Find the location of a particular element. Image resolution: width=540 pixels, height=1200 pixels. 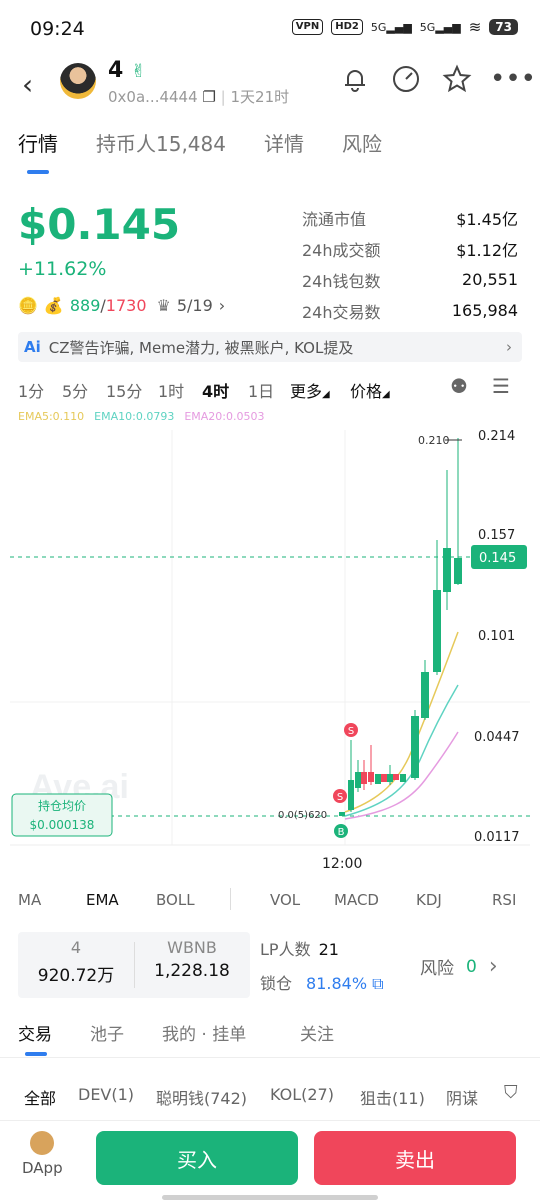

tab-follow: 关注 is located at coordinates (317, 1032).